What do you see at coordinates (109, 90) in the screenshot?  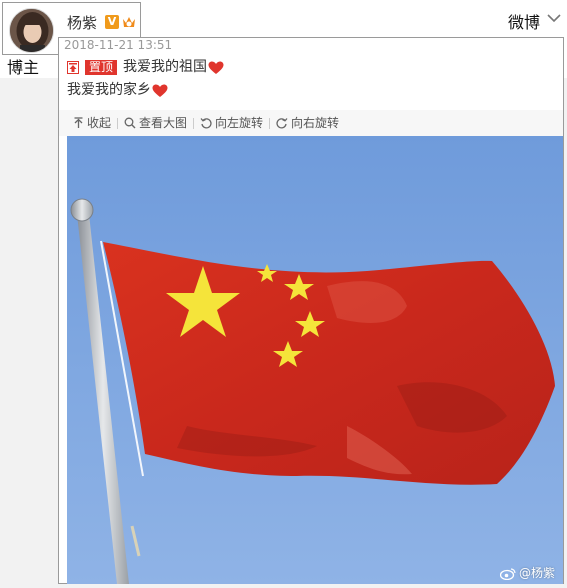 I see `post-text: 我爱我的家乡` at bounding box center [109, 90].